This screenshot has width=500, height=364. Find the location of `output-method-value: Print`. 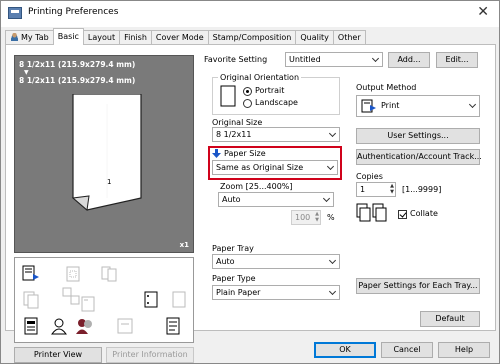

output-method-value: Print is located at coordinates (390, 105).